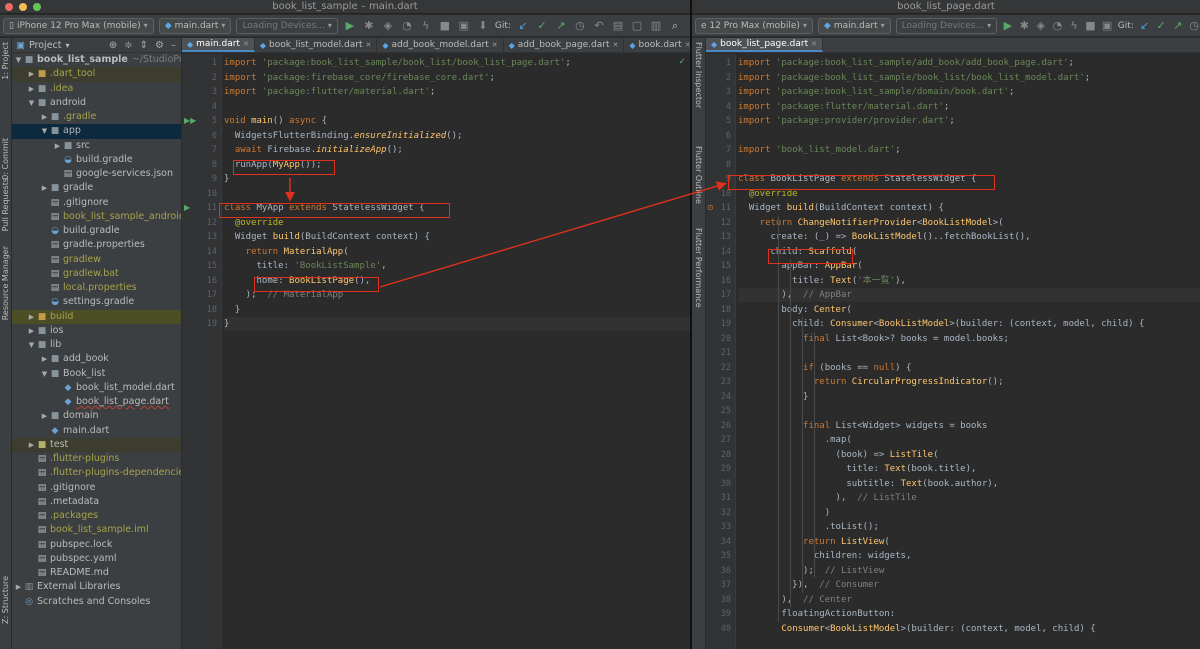 The height and width of the screenshot is (649, 1200). Describe the element at coordinates (407, 26) in the screenshot. I see `profile-icon: ◔` at that location.